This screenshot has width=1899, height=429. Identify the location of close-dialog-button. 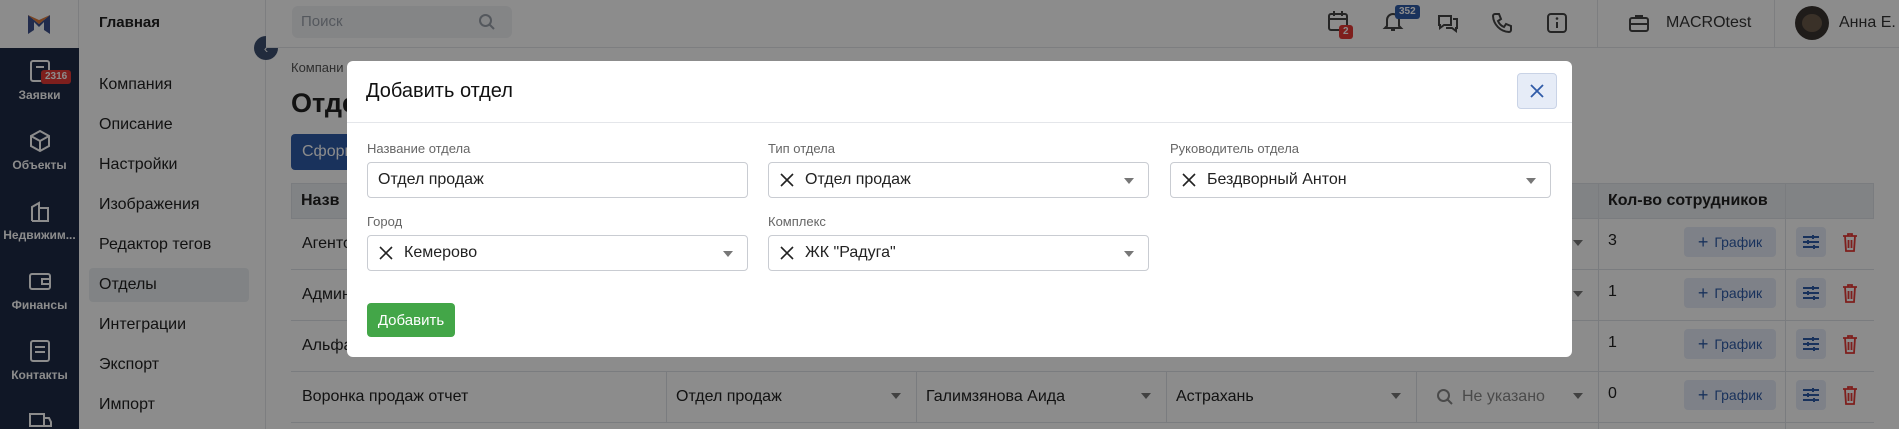
(1537, 91).